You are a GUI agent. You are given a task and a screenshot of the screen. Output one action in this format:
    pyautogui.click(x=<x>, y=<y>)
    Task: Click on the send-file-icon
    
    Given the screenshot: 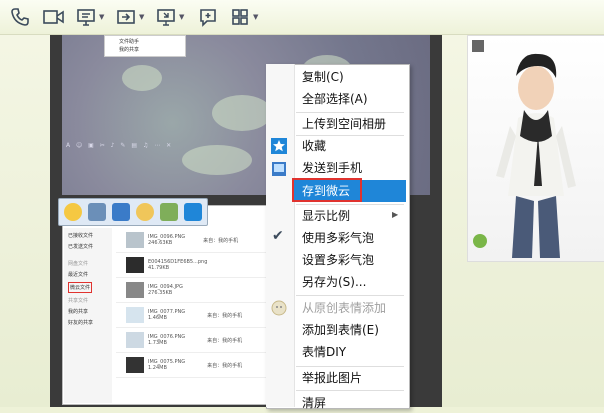 What is the action you would take?
    pyautogui.click(x=126, y=17)
    